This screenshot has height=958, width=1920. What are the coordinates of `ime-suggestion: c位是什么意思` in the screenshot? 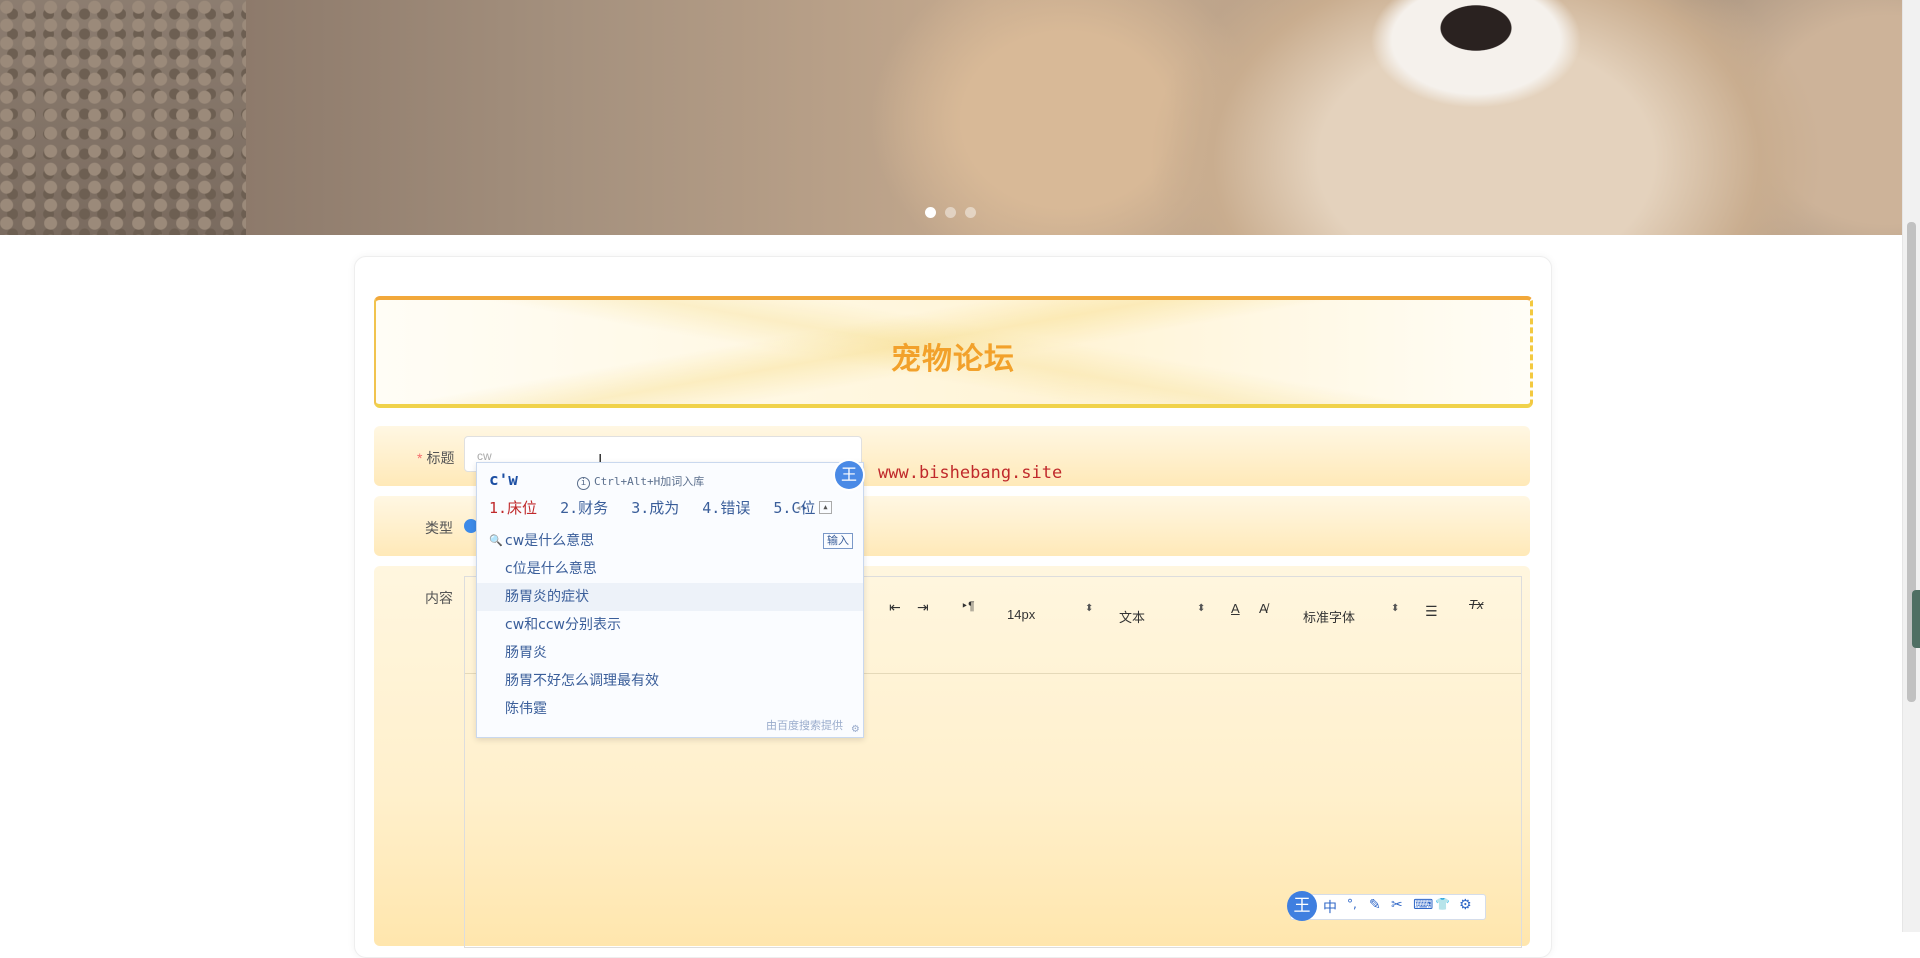 It's located at (670, 569).